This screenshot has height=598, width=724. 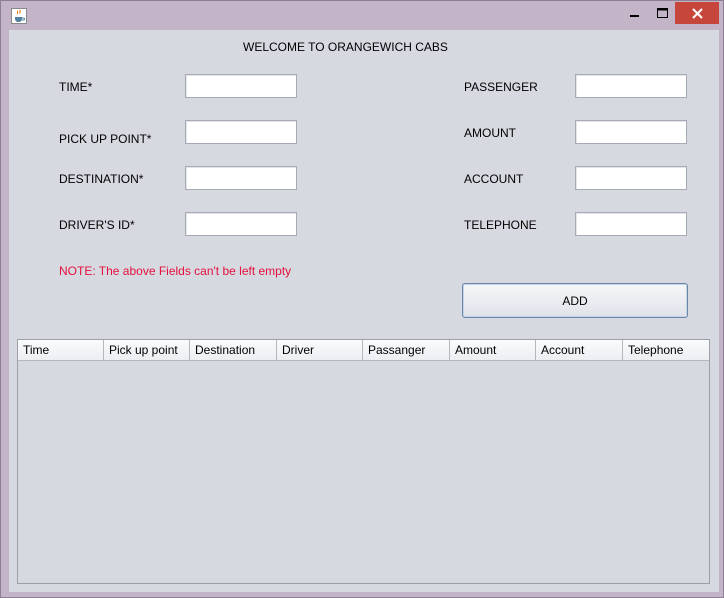 I want to click on time-field, so click(x=241, y=86).